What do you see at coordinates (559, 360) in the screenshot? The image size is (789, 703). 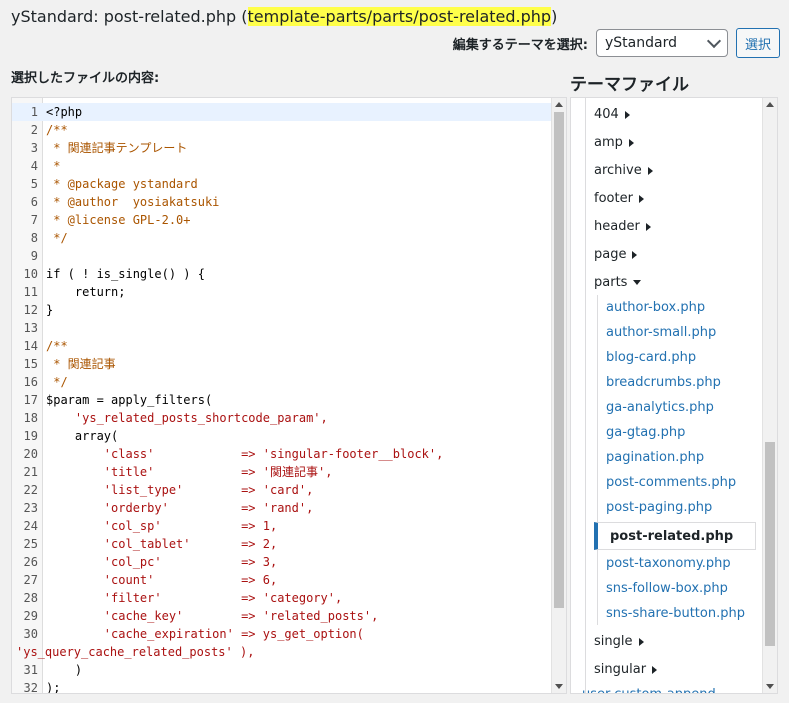 I see `editor-scrollbar-thumb` at bounding box center [559, 360].